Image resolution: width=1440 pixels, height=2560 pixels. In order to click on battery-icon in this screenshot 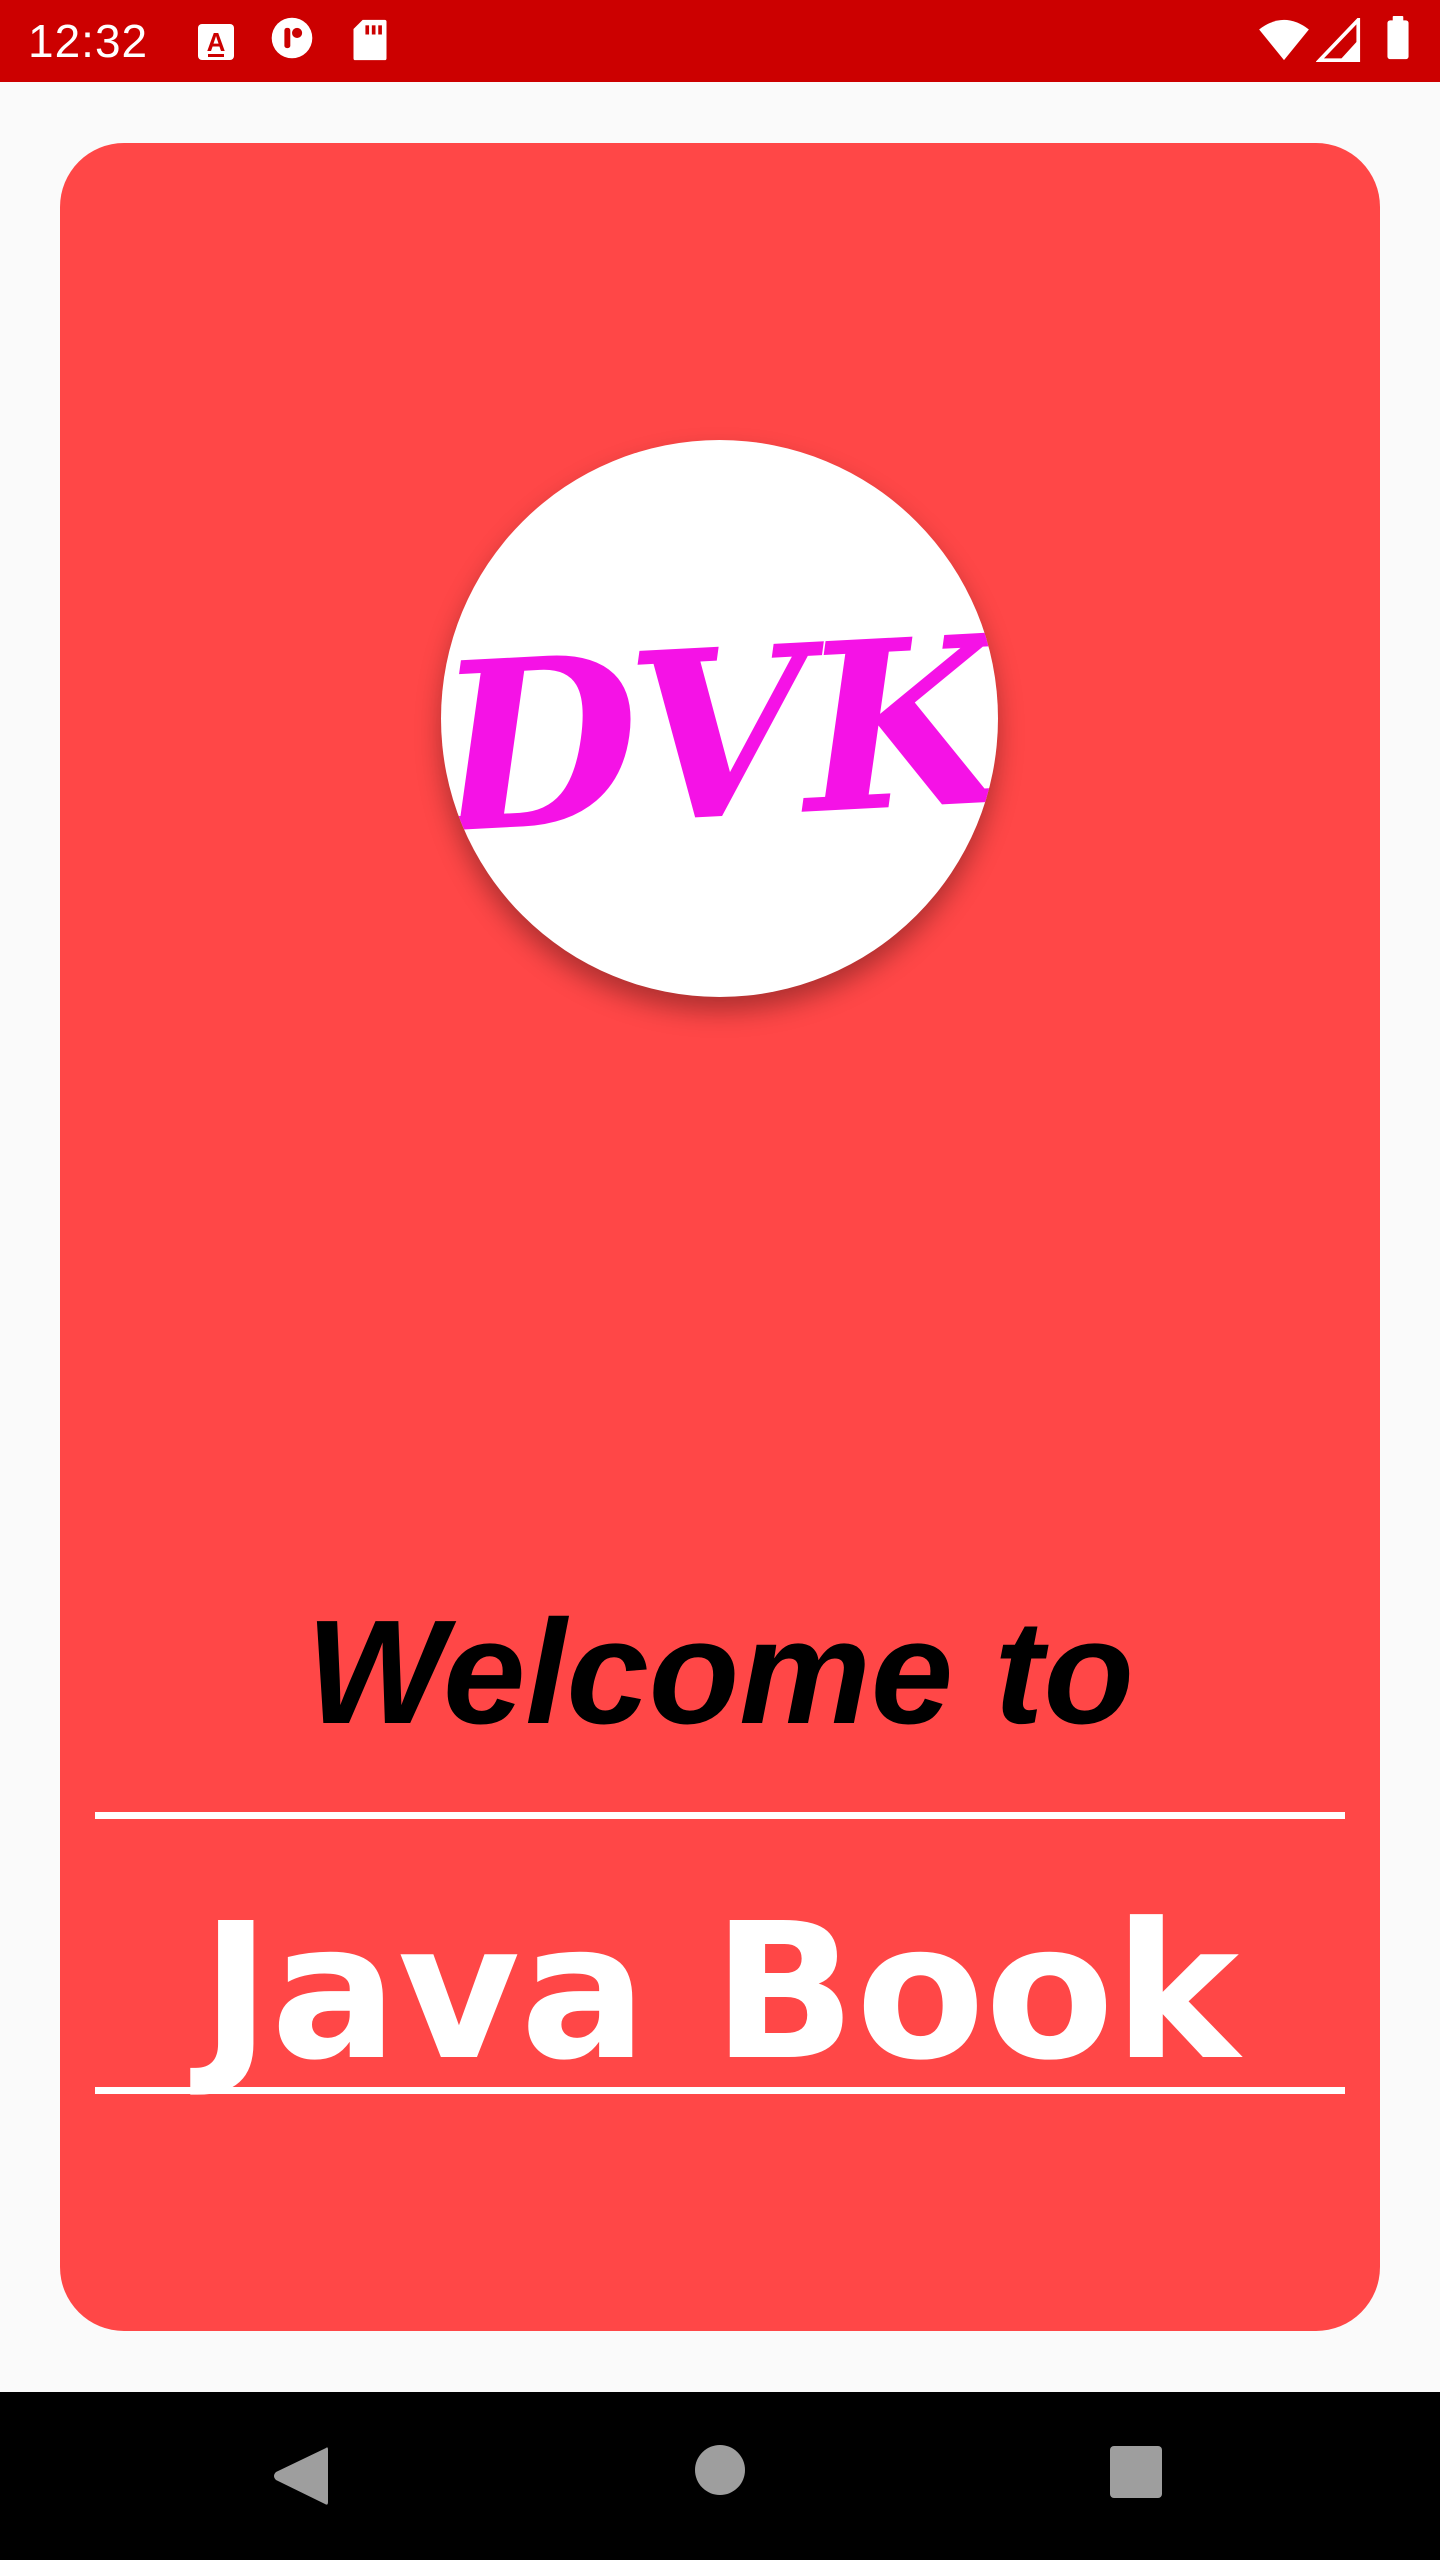, I will do `click(1398, 38)`.